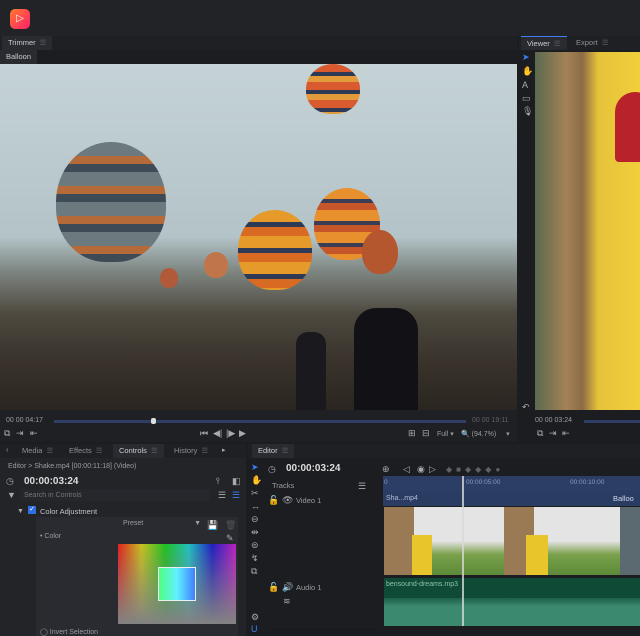  What do you see at coordinates (612, 421) in the screenshot?
I see `viewer-scrubber` at bounding box center [612, 421].